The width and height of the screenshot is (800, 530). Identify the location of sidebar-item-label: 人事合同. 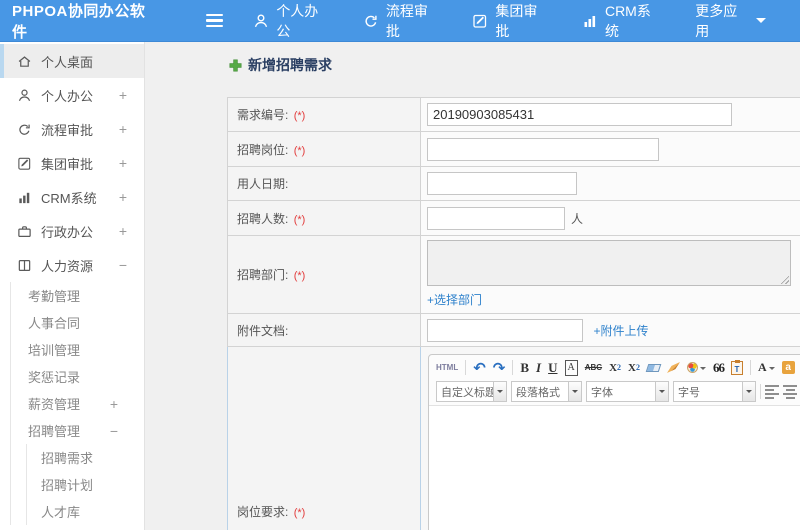
(54, 323).